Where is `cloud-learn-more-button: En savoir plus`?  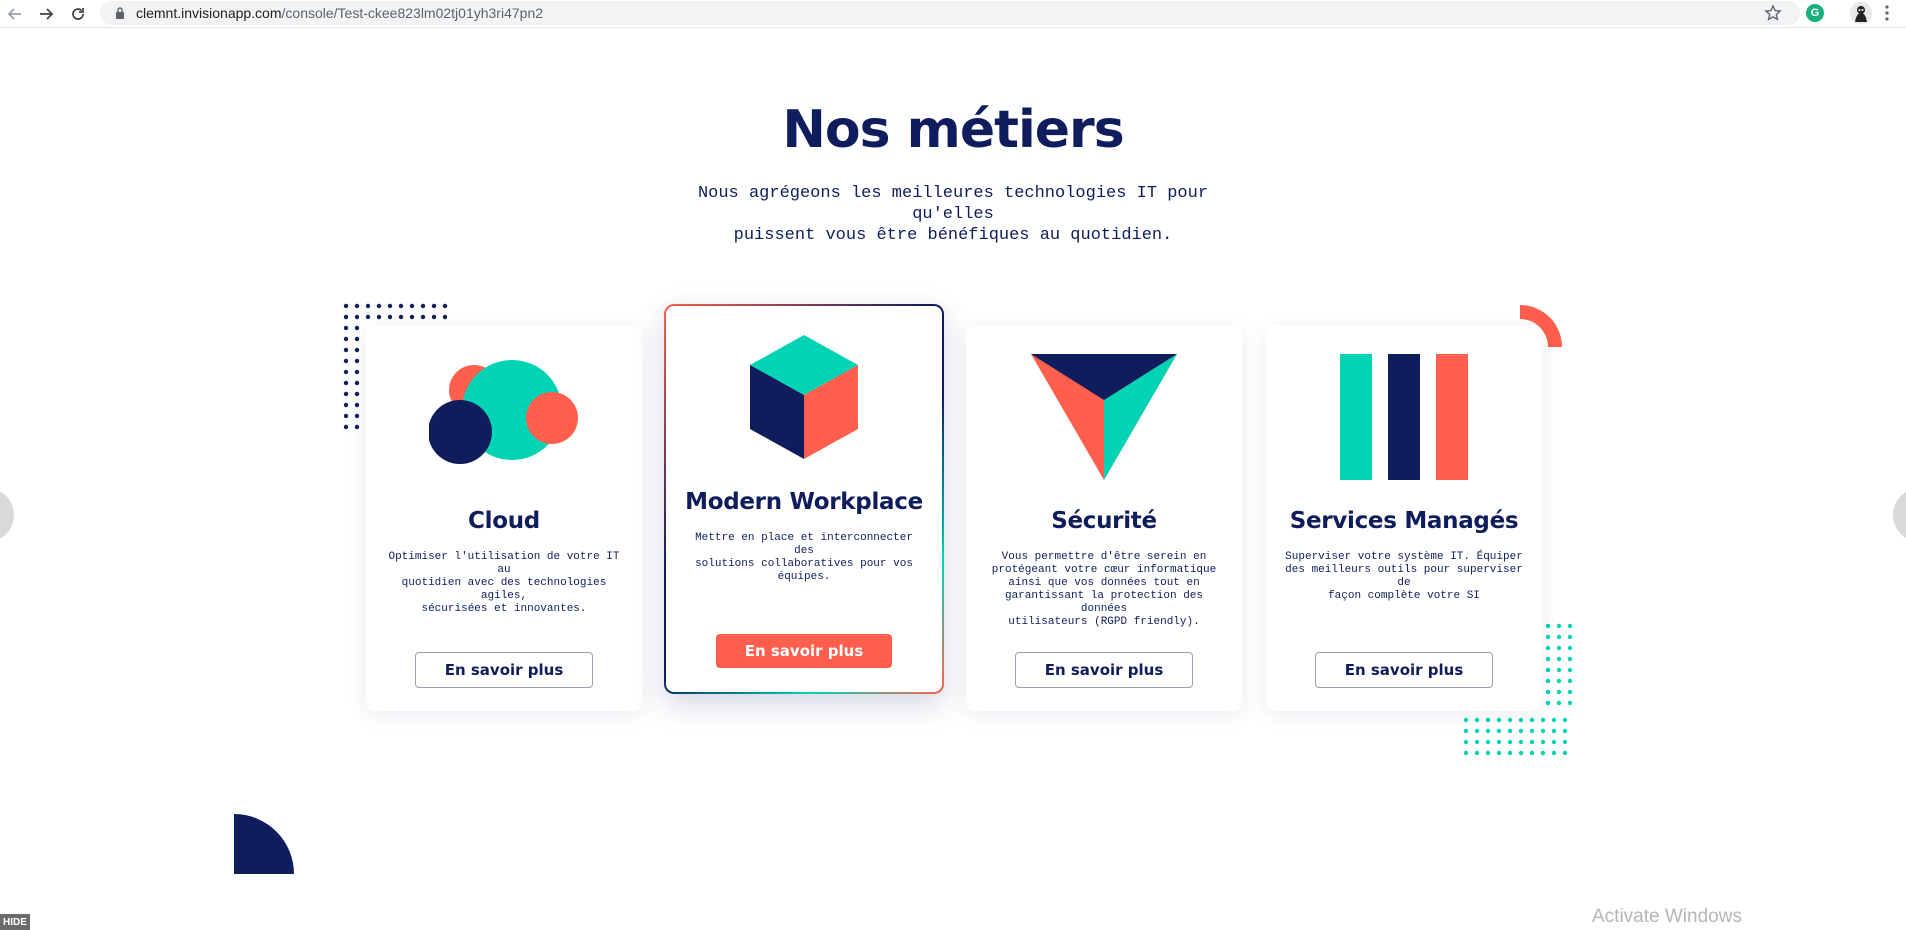
cloud-learn-more-button: En savoir plus is located at coordinates (504, 670).